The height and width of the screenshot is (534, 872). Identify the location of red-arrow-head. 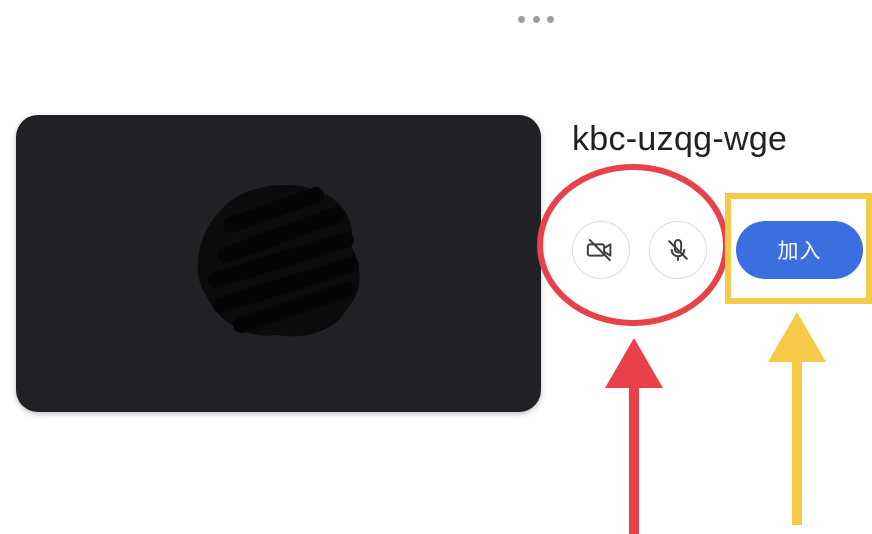
(634, 363).